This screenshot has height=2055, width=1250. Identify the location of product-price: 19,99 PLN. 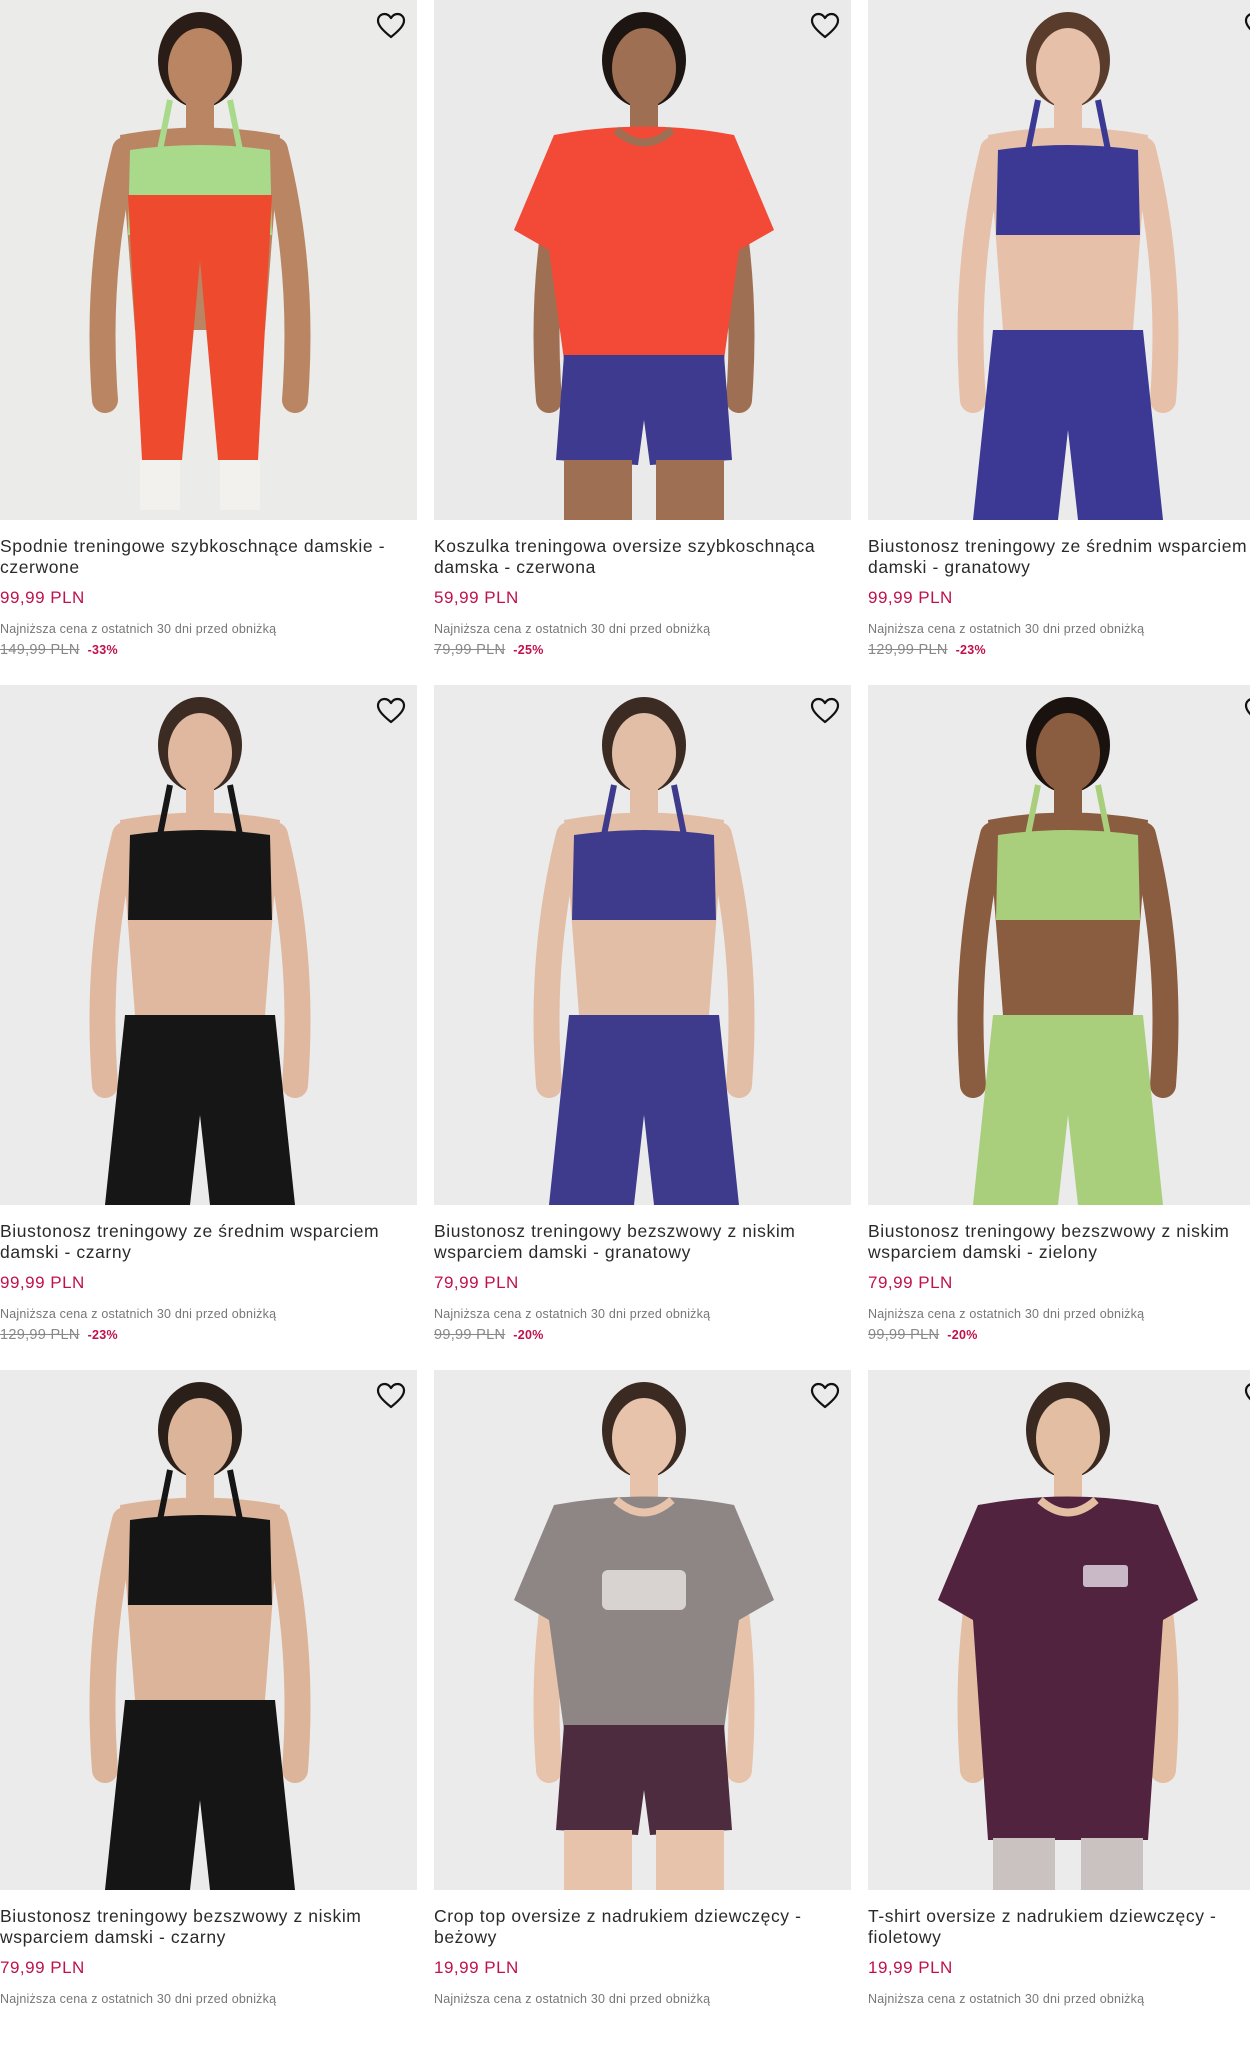
(910, 1967).